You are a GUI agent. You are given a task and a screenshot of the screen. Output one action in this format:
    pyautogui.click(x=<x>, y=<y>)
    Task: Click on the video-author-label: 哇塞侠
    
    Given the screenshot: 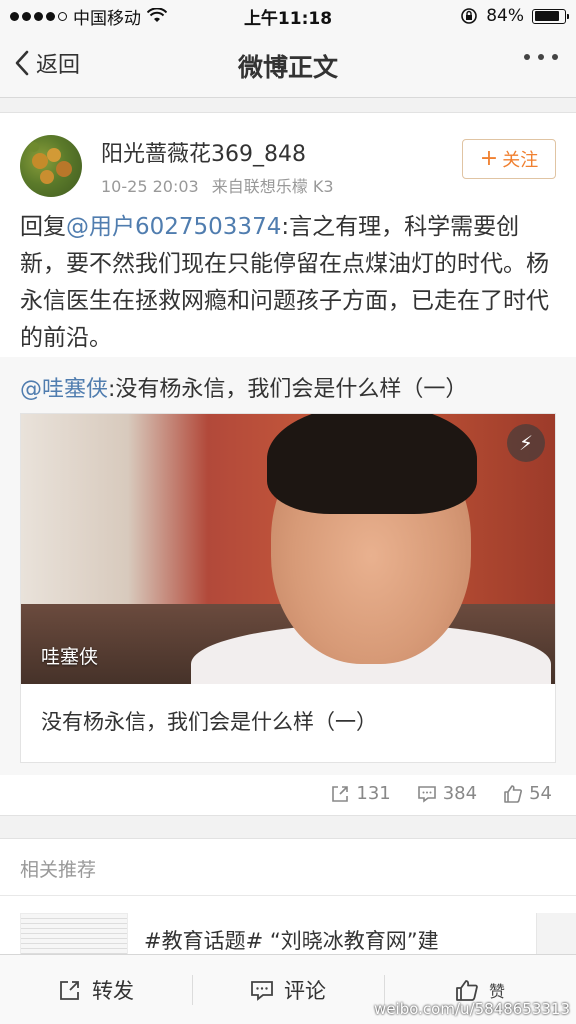 What is the action you would take?
    pyautogui.click(x=70, y=657)
    